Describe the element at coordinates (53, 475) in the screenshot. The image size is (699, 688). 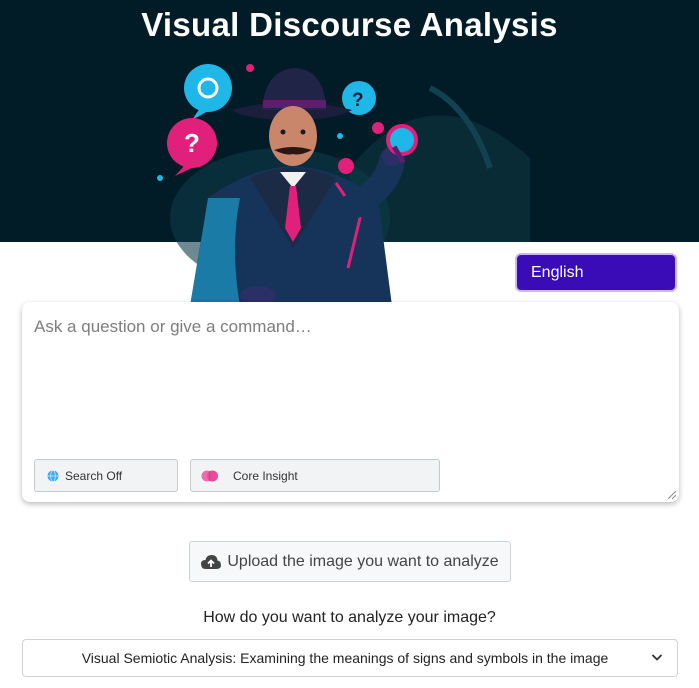
I see `globe-icon` at that location.